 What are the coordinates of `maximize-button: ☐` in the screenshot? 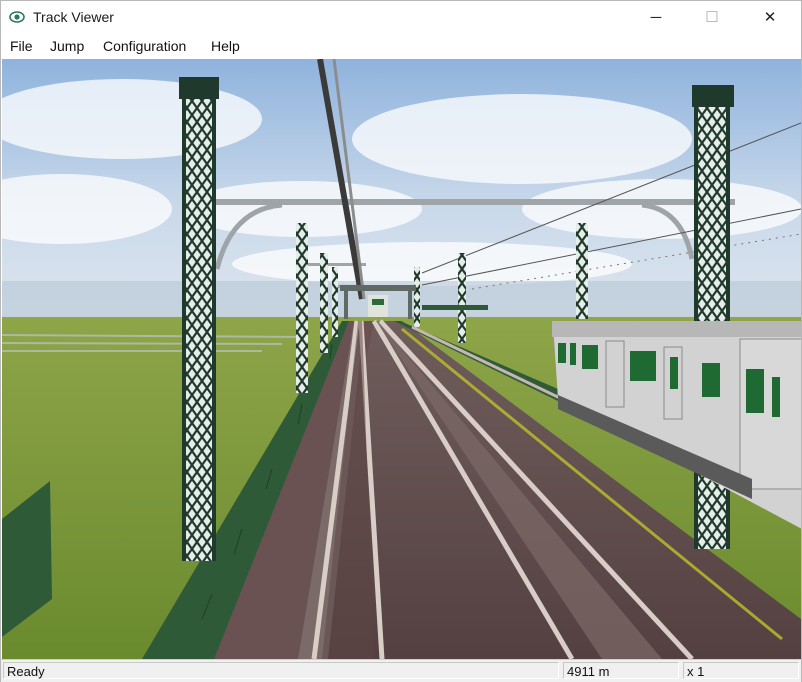 It's located at (712, 17).